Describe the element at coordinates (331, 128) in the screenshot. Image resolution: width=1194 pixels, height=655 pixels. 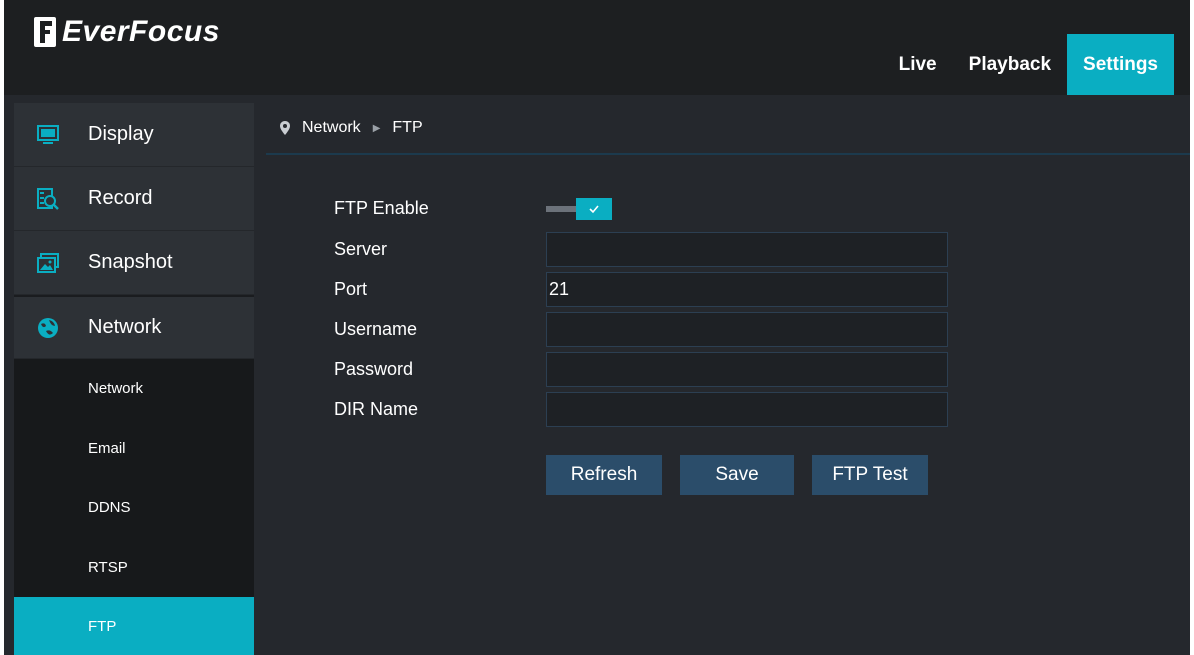
I see `breadcrumb-parent: Network` at that location.